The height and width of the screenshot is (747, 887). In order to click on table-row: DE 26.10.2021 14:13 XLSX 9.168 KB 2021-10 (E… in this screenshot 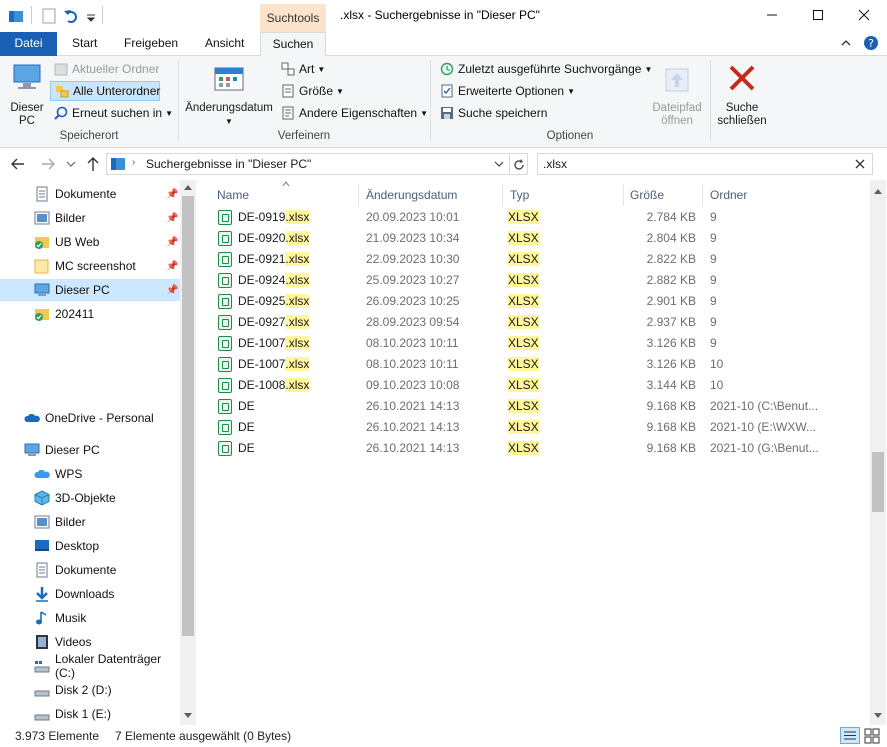, I will do `click(533, 427)`.